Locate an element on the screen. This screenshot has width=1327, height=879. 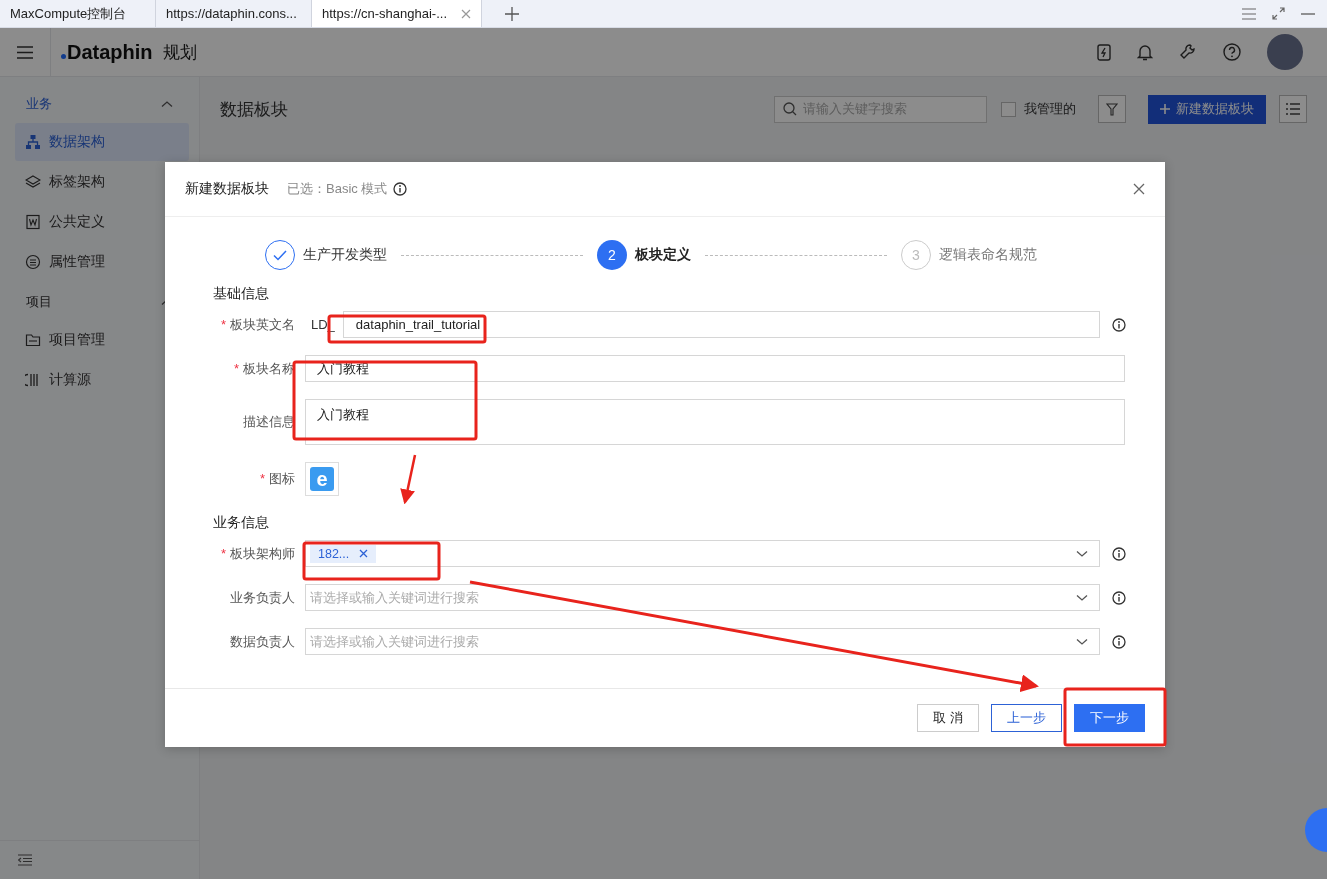
wrench-icon is located at coordinates (1188, 52).